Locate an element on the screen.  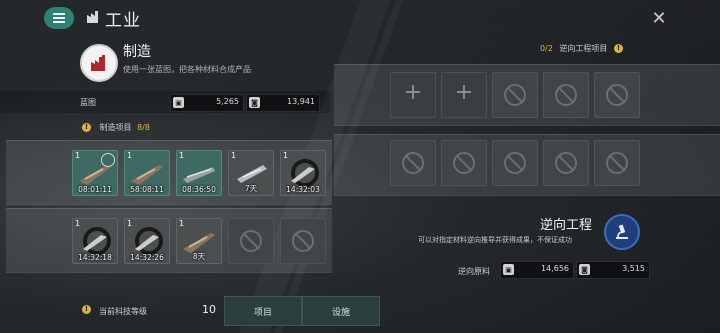
close-icon: ✕ is located at coordinates (659, 18).